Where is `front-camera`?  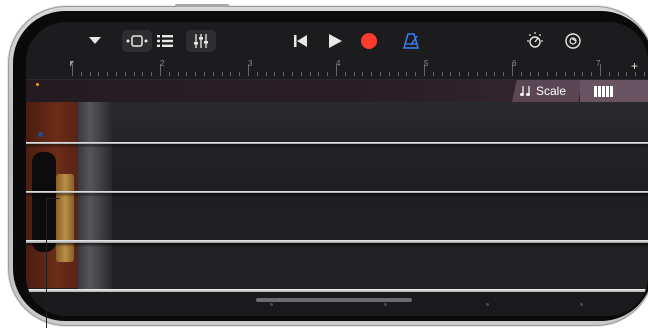
front-camera is located at coordinates (40, 134).